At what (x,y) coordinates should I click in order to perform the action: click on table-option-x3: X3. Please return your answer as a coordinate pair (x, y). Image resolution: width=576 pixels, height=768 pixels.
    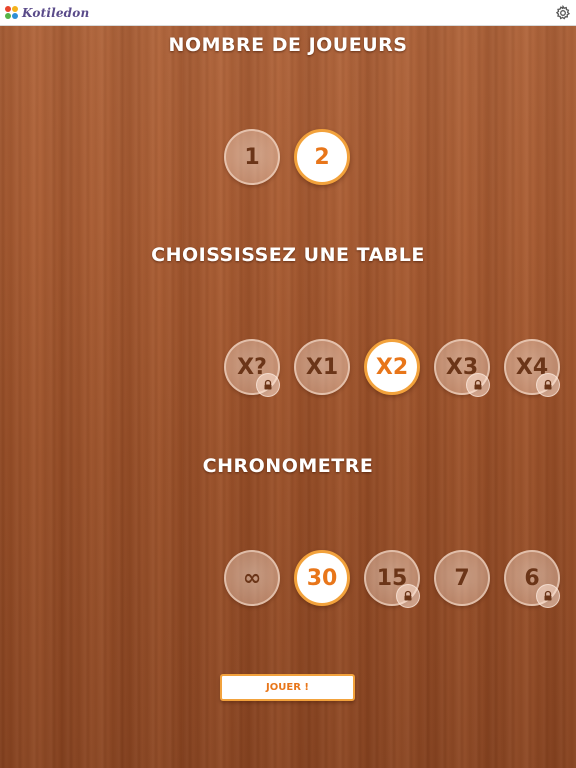
    Looking at the image, I should click on (462, 368).